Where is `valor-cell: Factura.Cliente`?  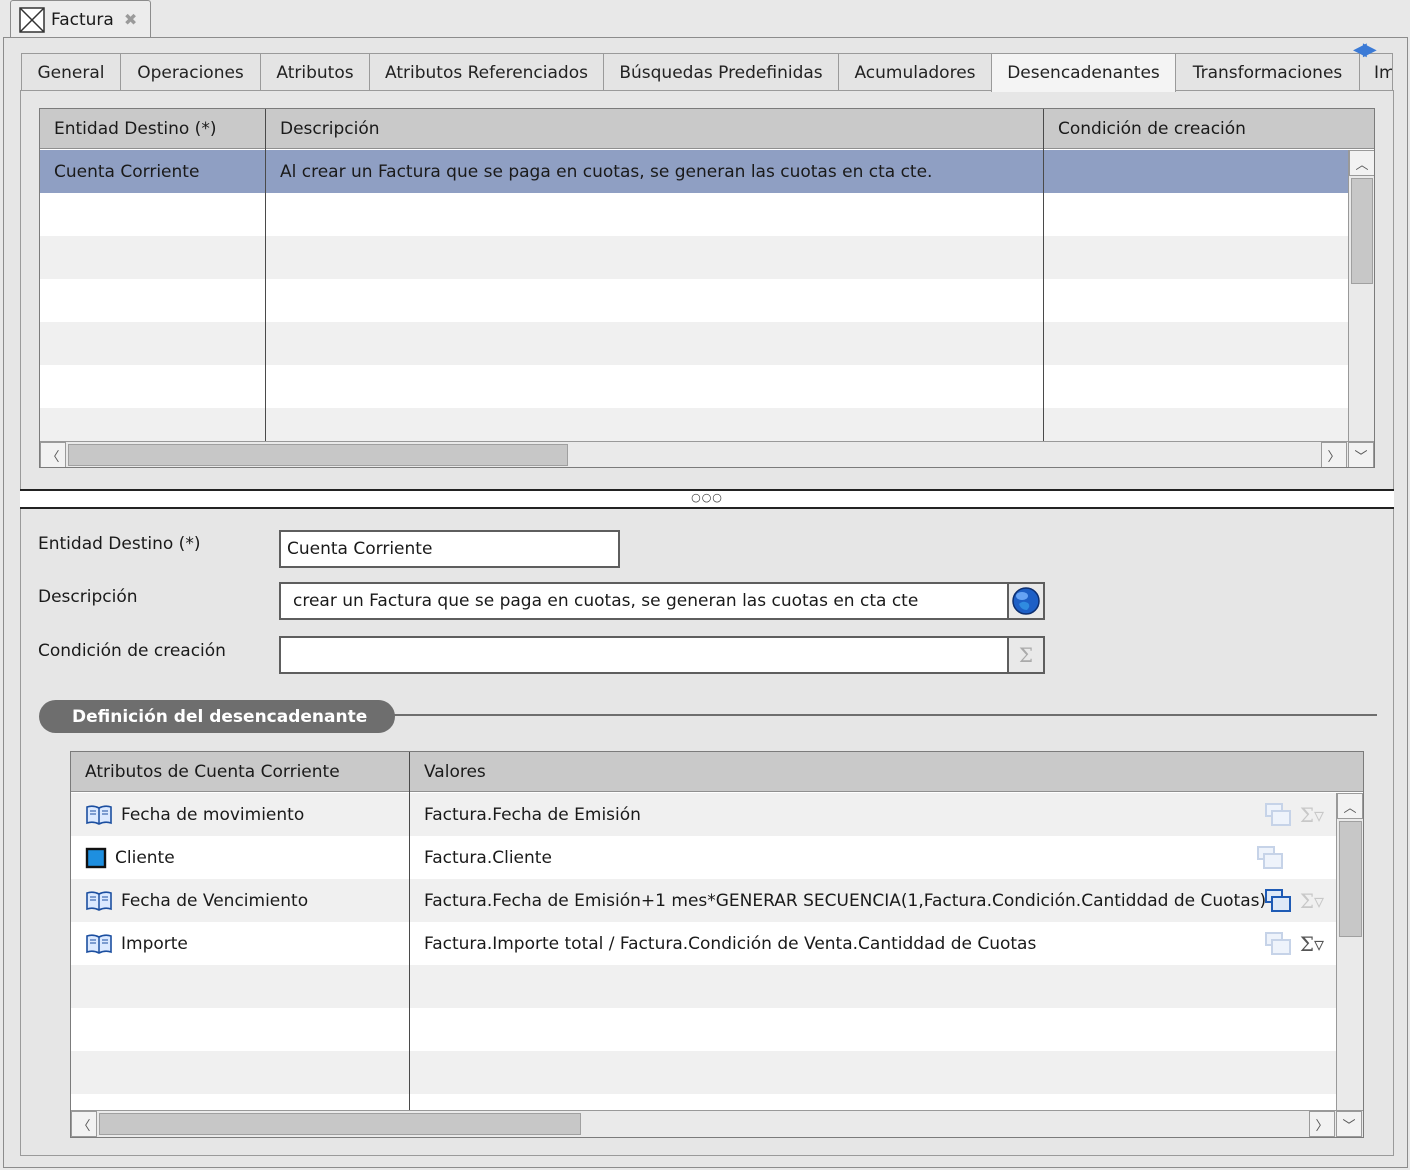
valor-cell: Factura.Cliente is located at coordinates (488, 857).